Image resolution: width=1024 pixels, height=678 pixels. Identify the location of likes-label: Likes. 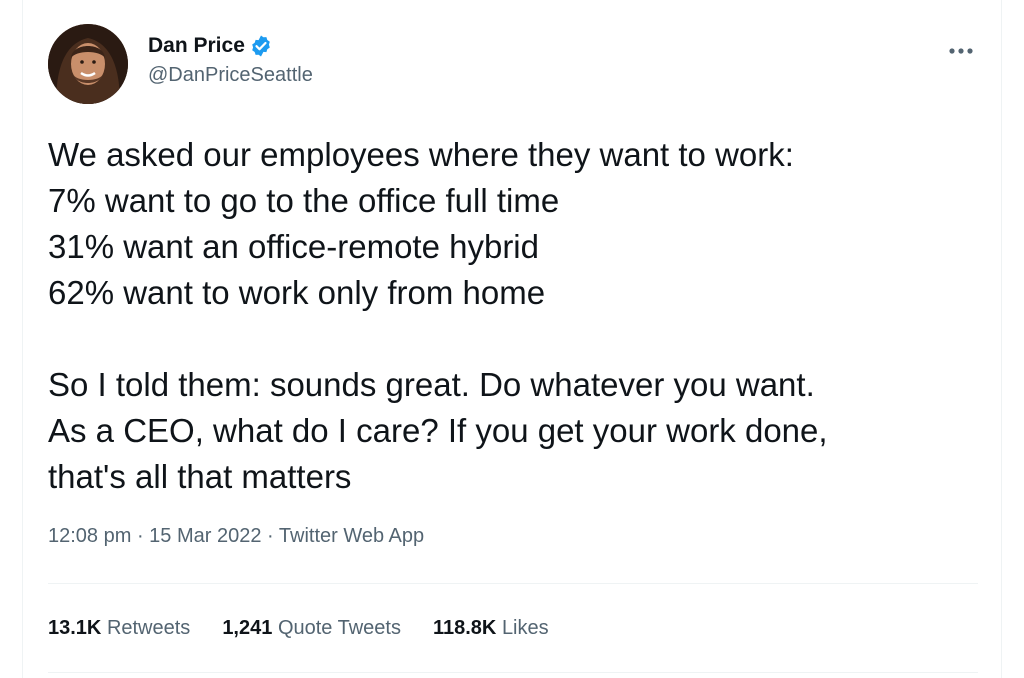
(525, 628).